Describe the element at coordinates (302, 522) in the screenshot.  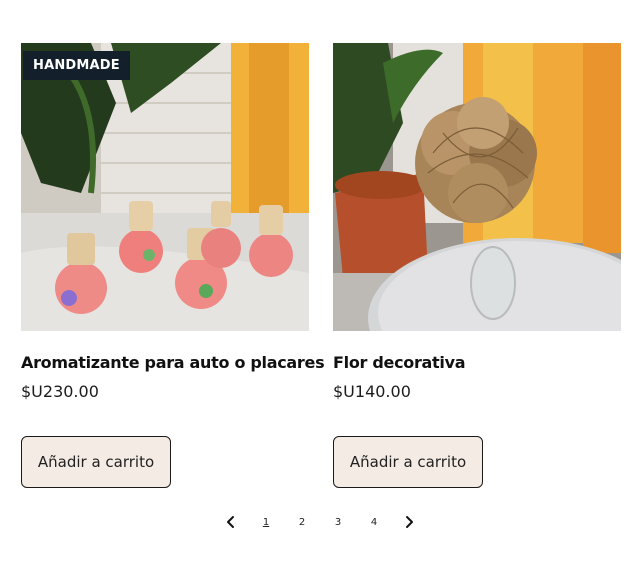
I see `page-2-link: 2` at that location.